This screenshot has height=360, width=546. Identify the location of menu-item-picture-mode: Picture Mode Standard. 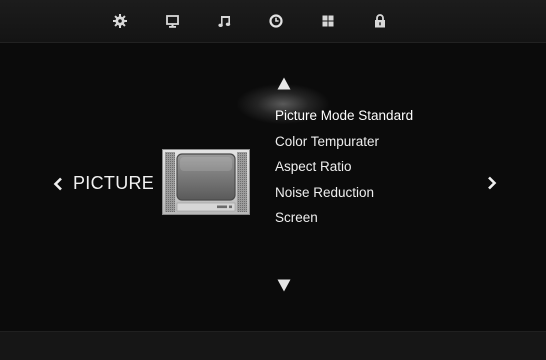
(344, 119).